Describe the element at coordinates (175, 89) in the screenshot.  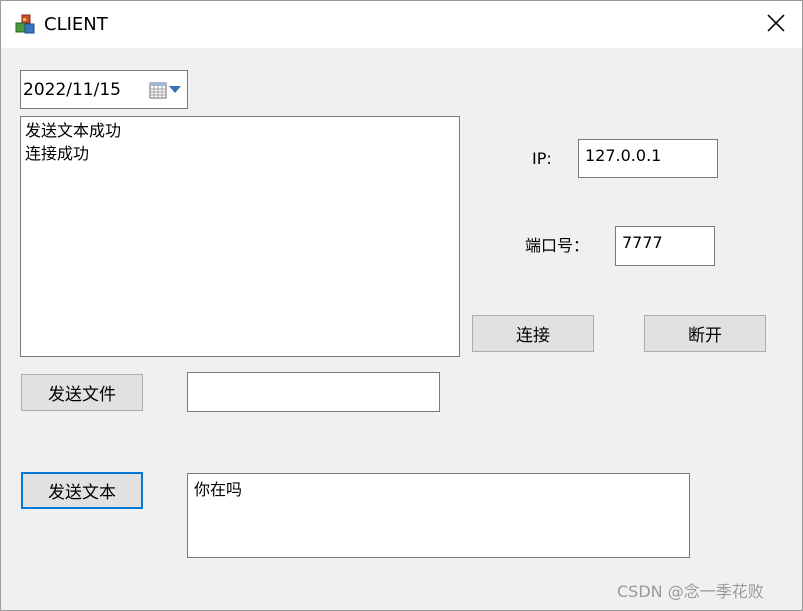
I see `chevron-down-icon` at that location.